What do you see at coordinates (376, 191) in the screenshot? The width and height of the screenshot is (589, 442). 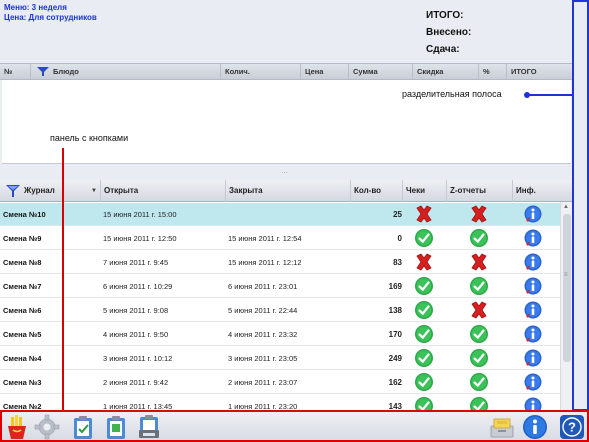 I see `col-count: Кол-во` at bounding box center [376, 191].